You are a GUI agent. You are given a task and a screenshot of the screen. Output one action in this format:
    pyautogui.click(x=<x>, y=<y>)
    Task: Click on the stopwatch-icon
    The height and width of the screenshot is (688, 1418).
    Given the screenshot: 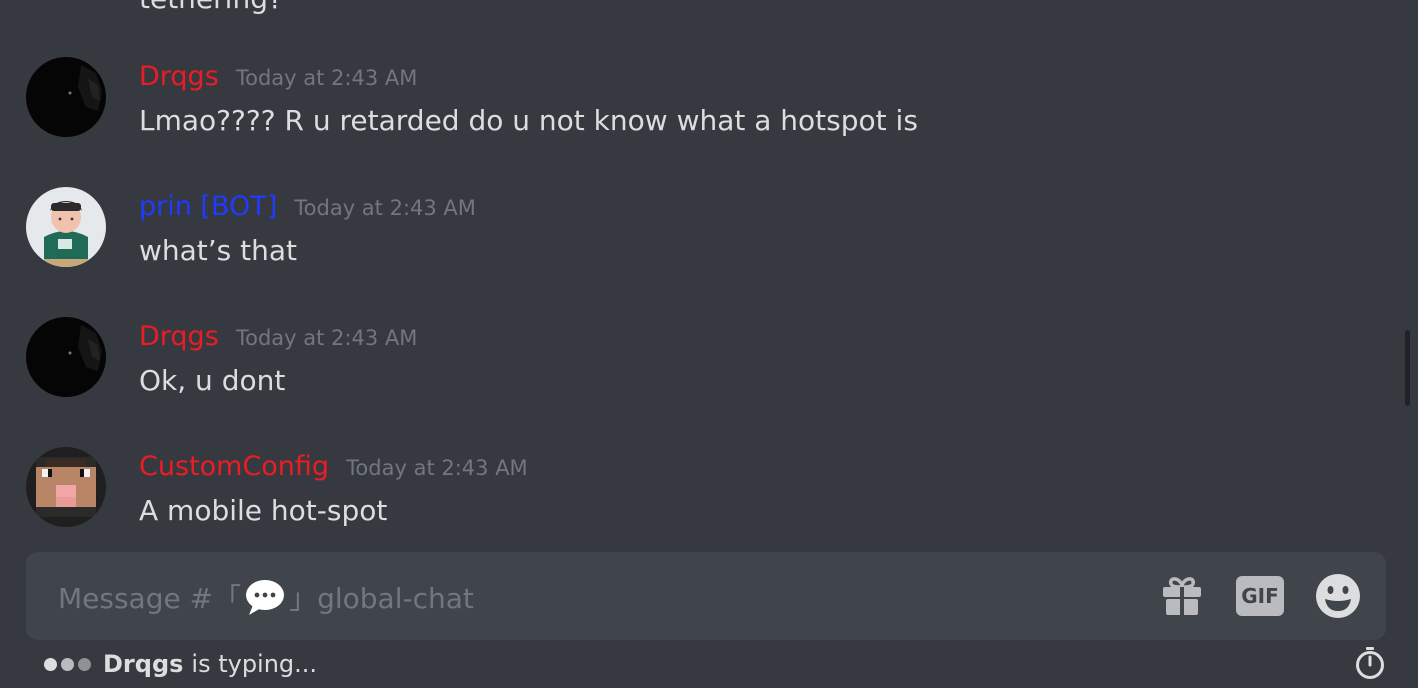 What is the action you would take?
    pyautogui.click(x=1370, y=663)
    